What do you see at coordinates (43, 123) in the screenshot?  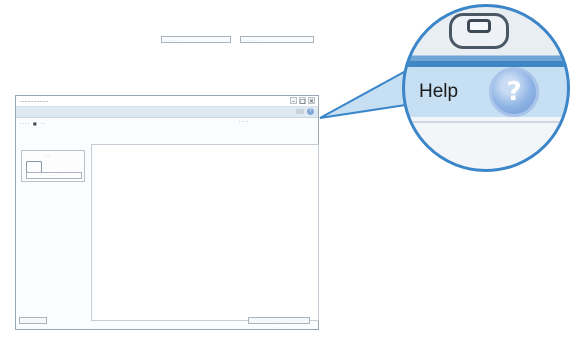 I see `toolbar-item: · ·` at bounding box center [43, 123].